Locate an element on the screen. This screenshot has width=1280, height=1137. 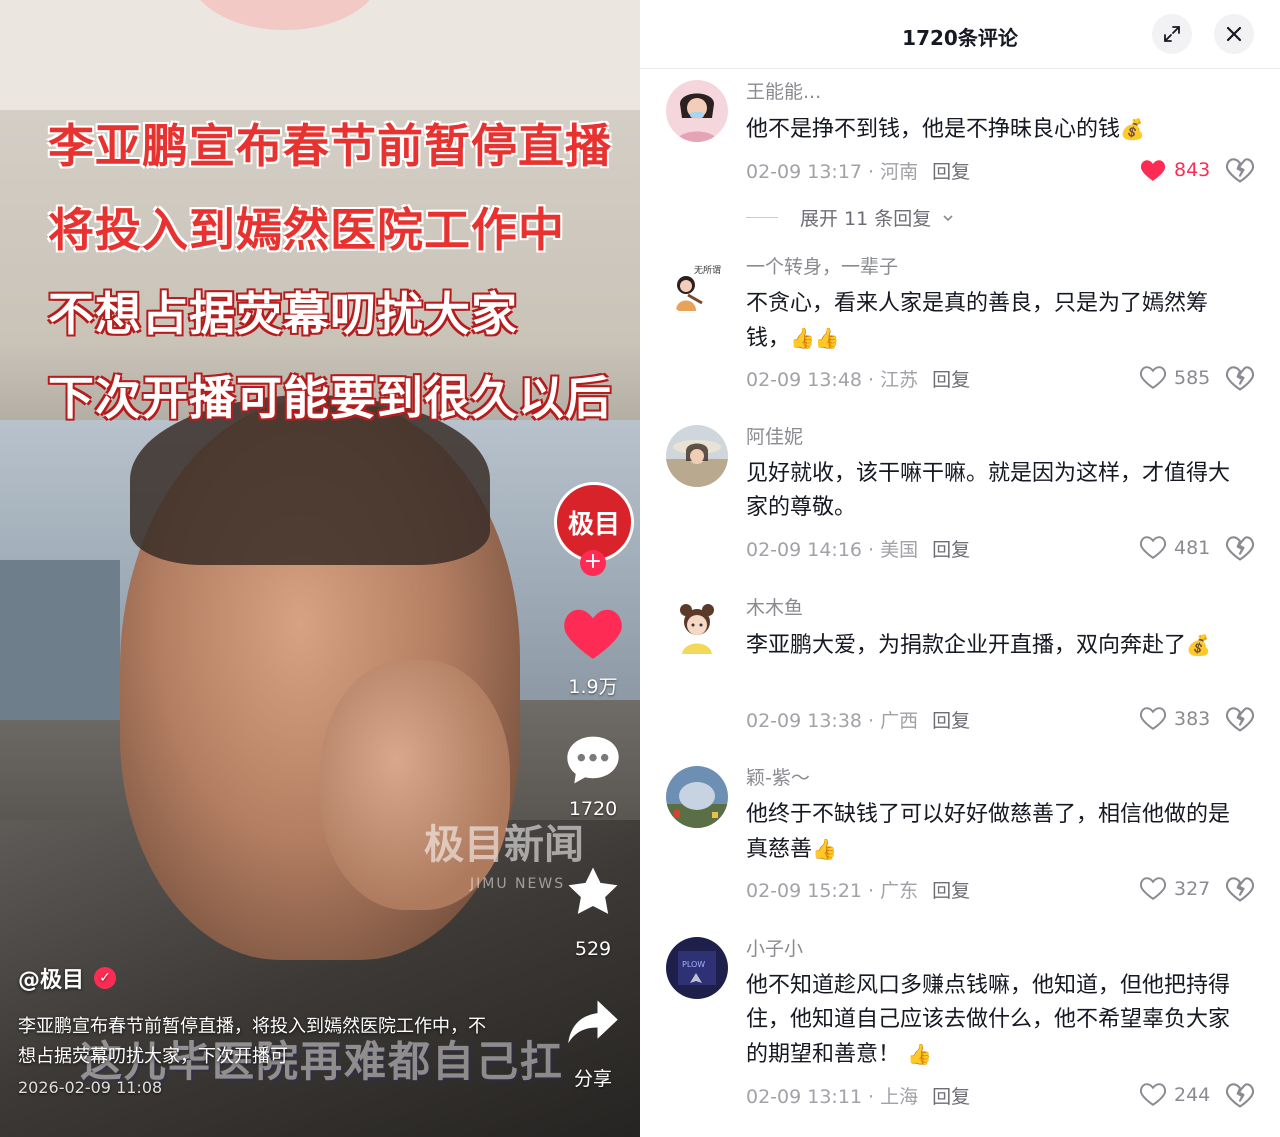
comment-count: 1720 is located at coordinates (593, 809).